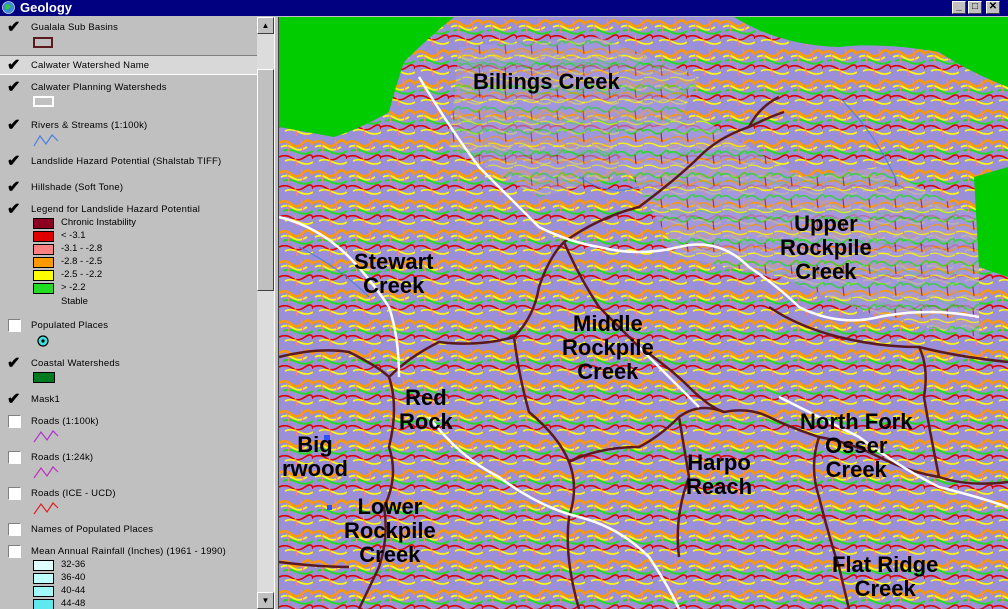 This screenshot has width=1008, height=609. Describe the element at coordinates (504, 8) in the screenshot. I see `window-title-bar: Geology _ □ ✕` at that location.